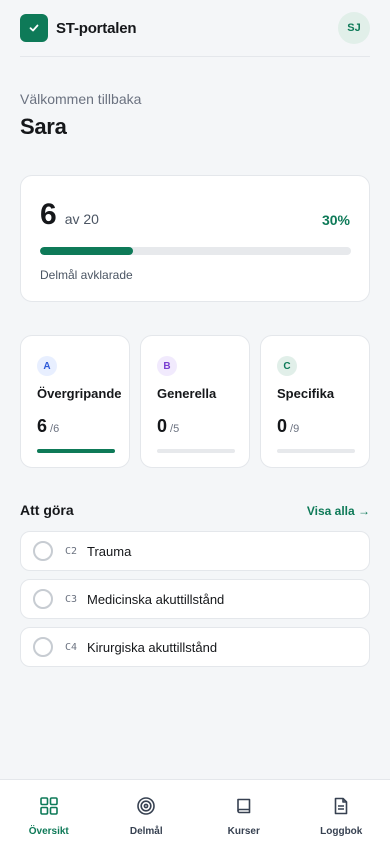 The height and width of the screenshot is (844, 390). I want to click on todo-item: C4 Kirurgiska akuttillstånd, so click(195, 647).